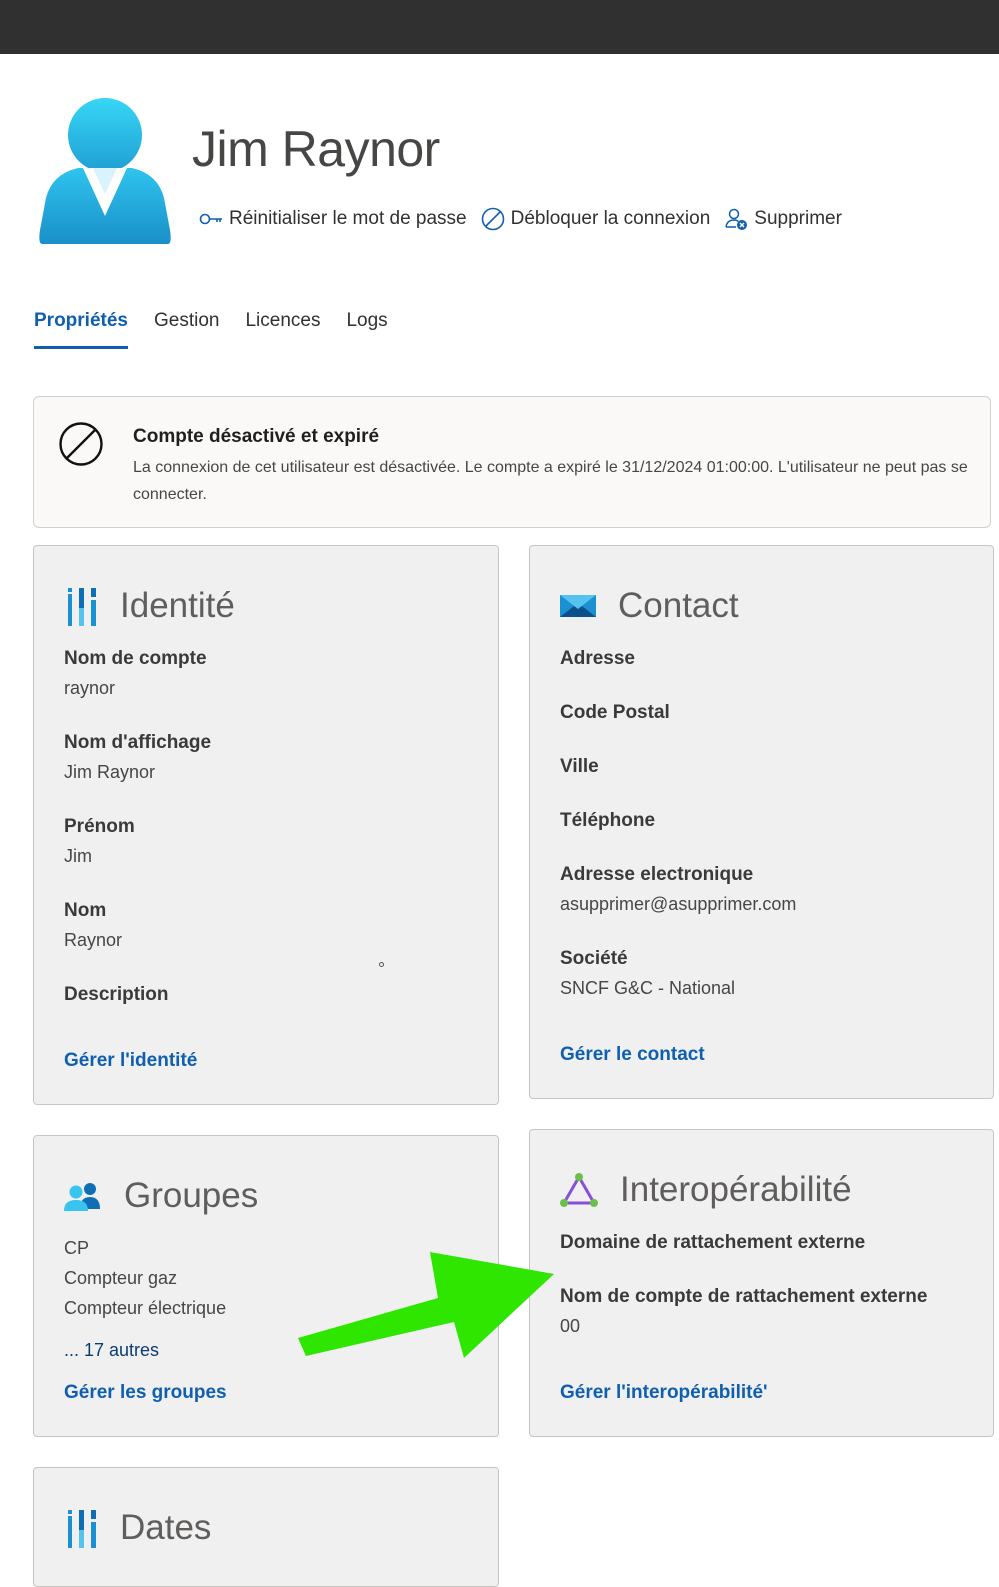 The width and height of the screenshot is (999, 1587). I want to click on field-value: Raynor, so click(93, 940).